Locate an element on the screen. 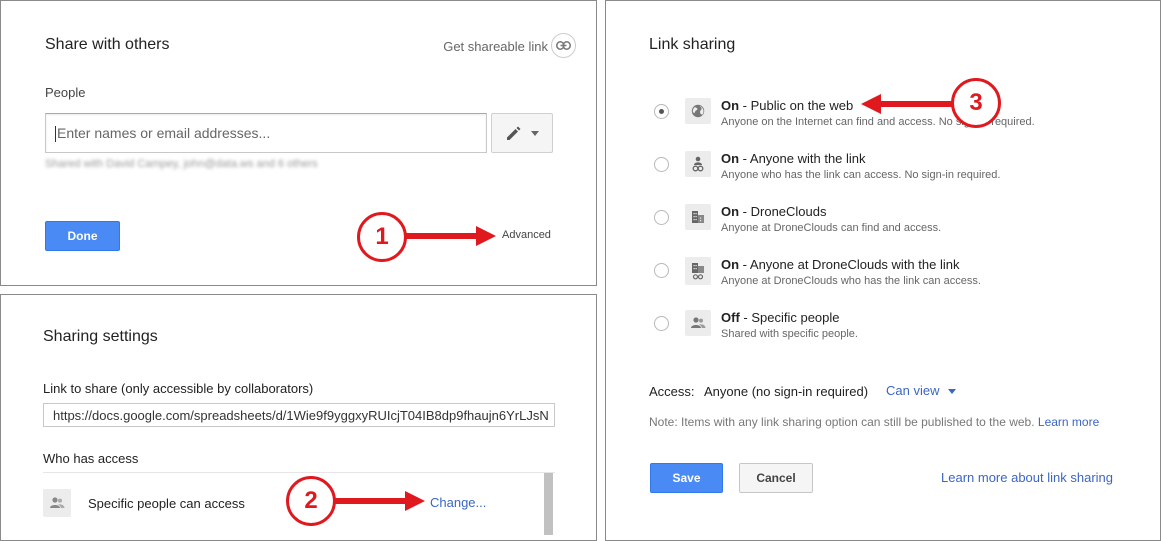 The image size is (1161, 541). building-icon is located at coordinates (698, 217).